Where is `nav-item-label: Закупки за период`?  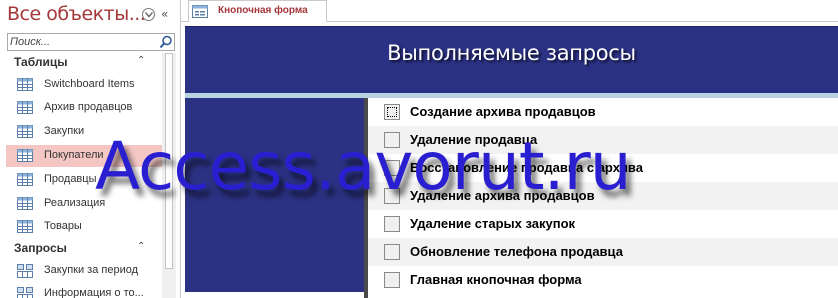
nav-item-label: Закупки за период is located at coordinates (91, 270).